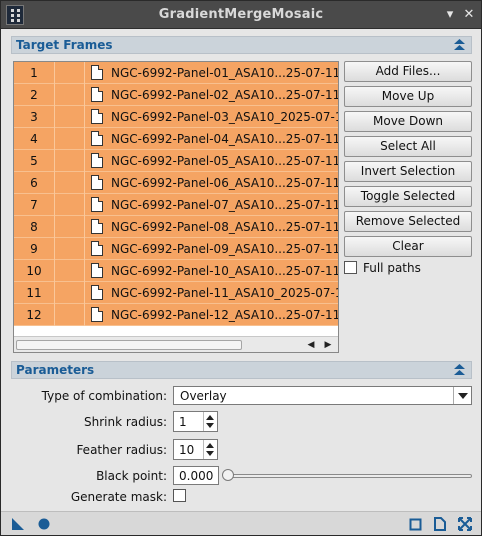  What do you see at coordinates (462, 395) in the screenshot?
I see `chevron-down-icon` at bounding box center [462, 395].